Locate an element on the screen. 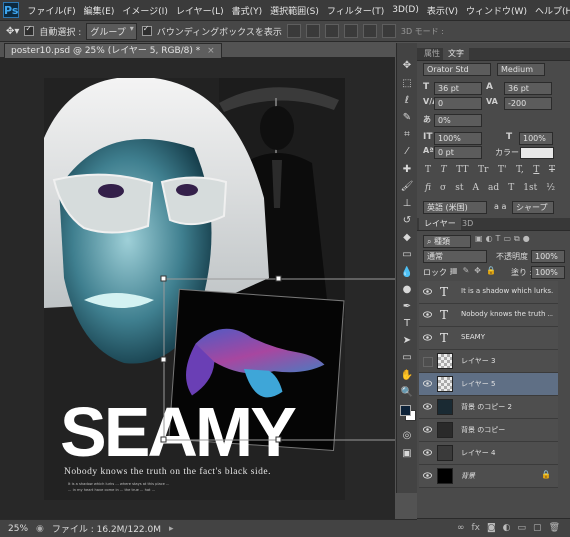 Image resolution: width=570 pixels, height=537 pixels. ligature-button: fi is located at coordinates (428, 189).